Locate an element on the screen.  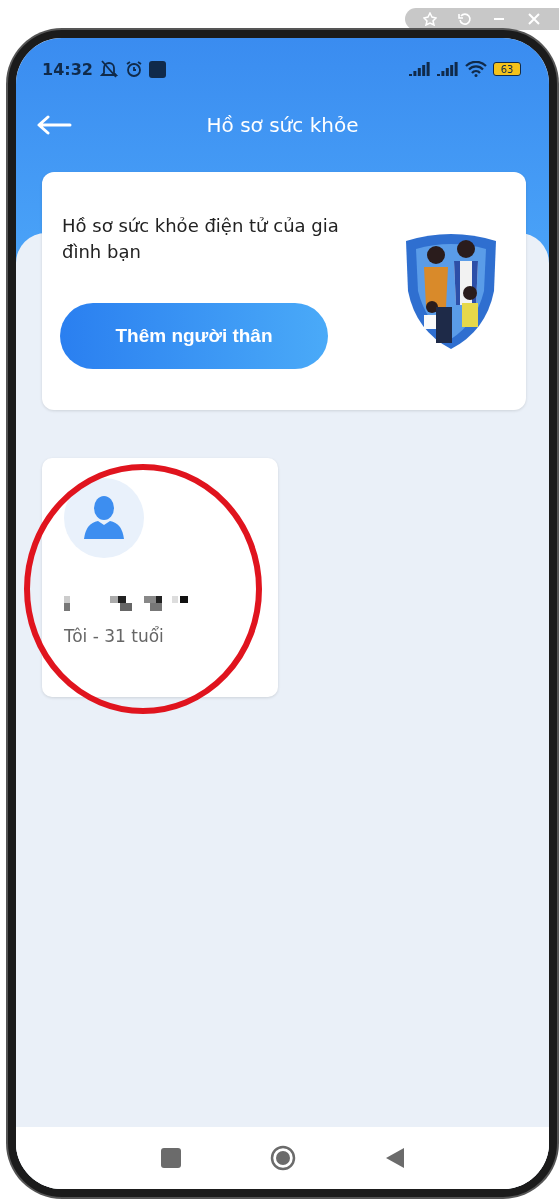
status-time: 14:32 is located at coordinates (67, 69).